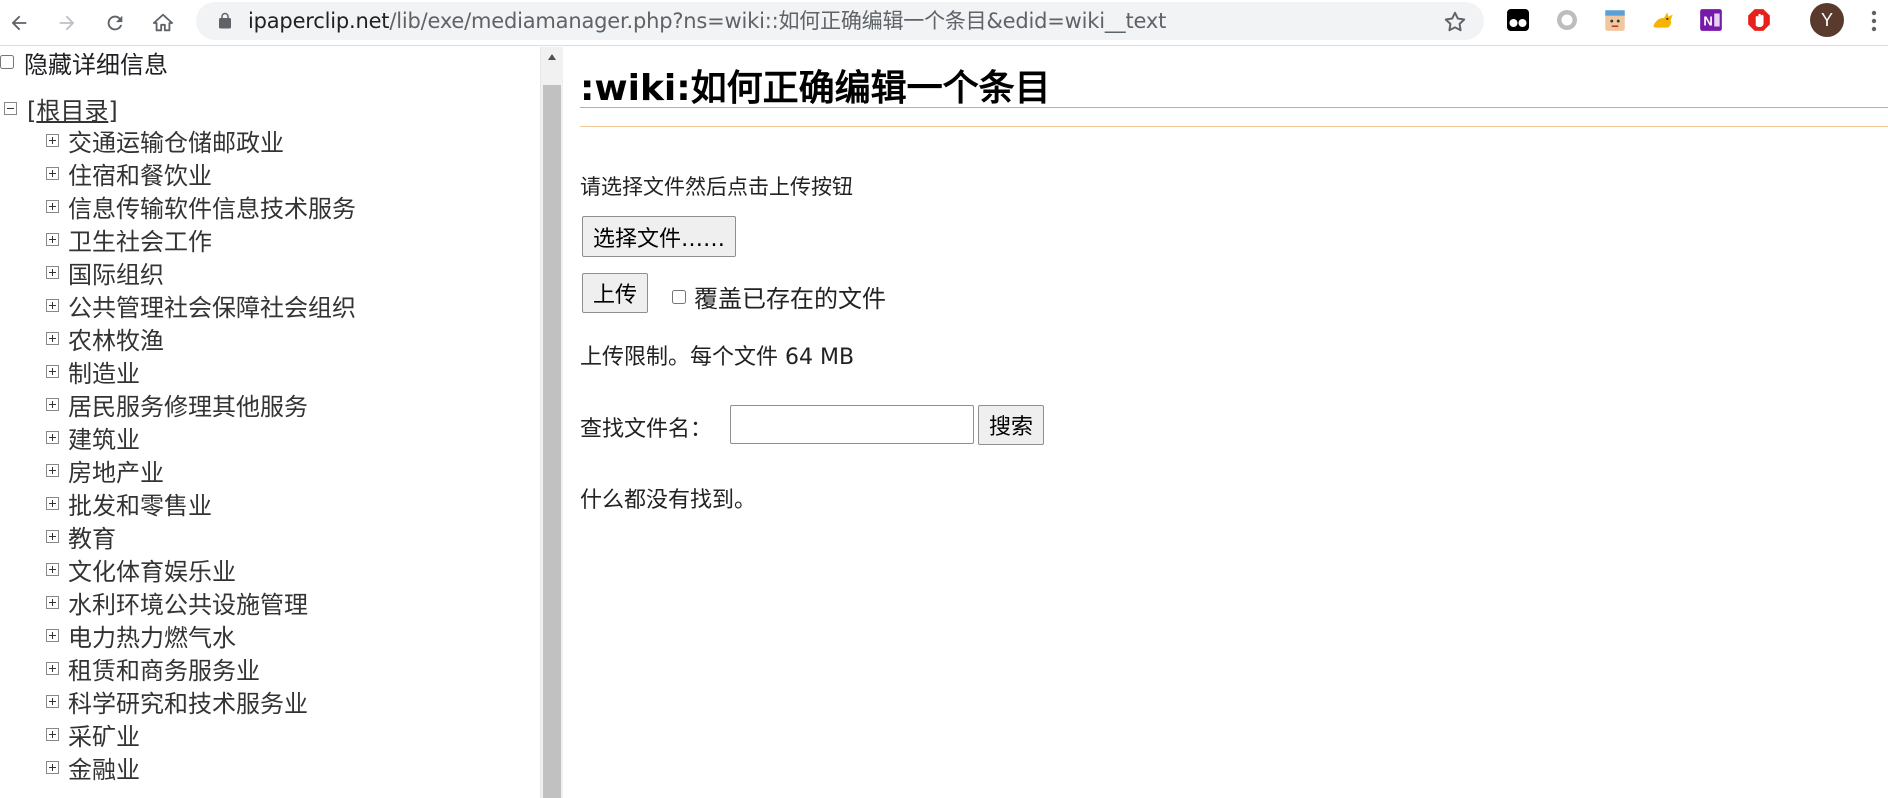  What do you see at coordinates (72, 111) in the screenshot?
I see `root-namespace-link: 根目录` at bounding box center [72, 111].